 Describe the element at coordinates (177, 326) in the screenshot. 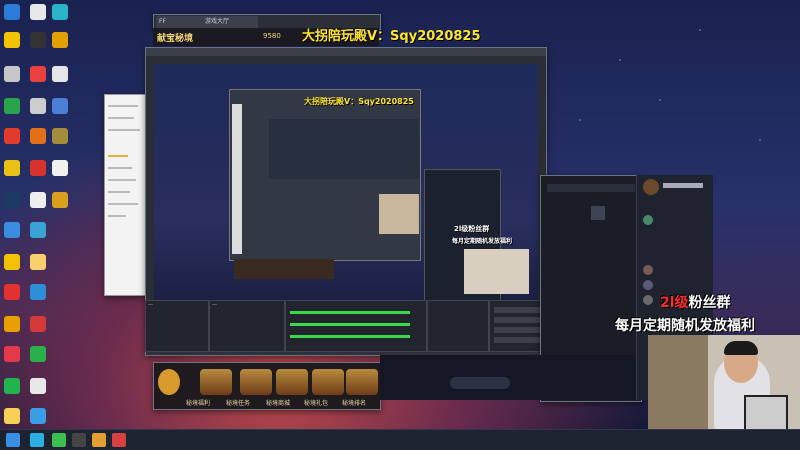

I see `scenes-panel: —` at that location.